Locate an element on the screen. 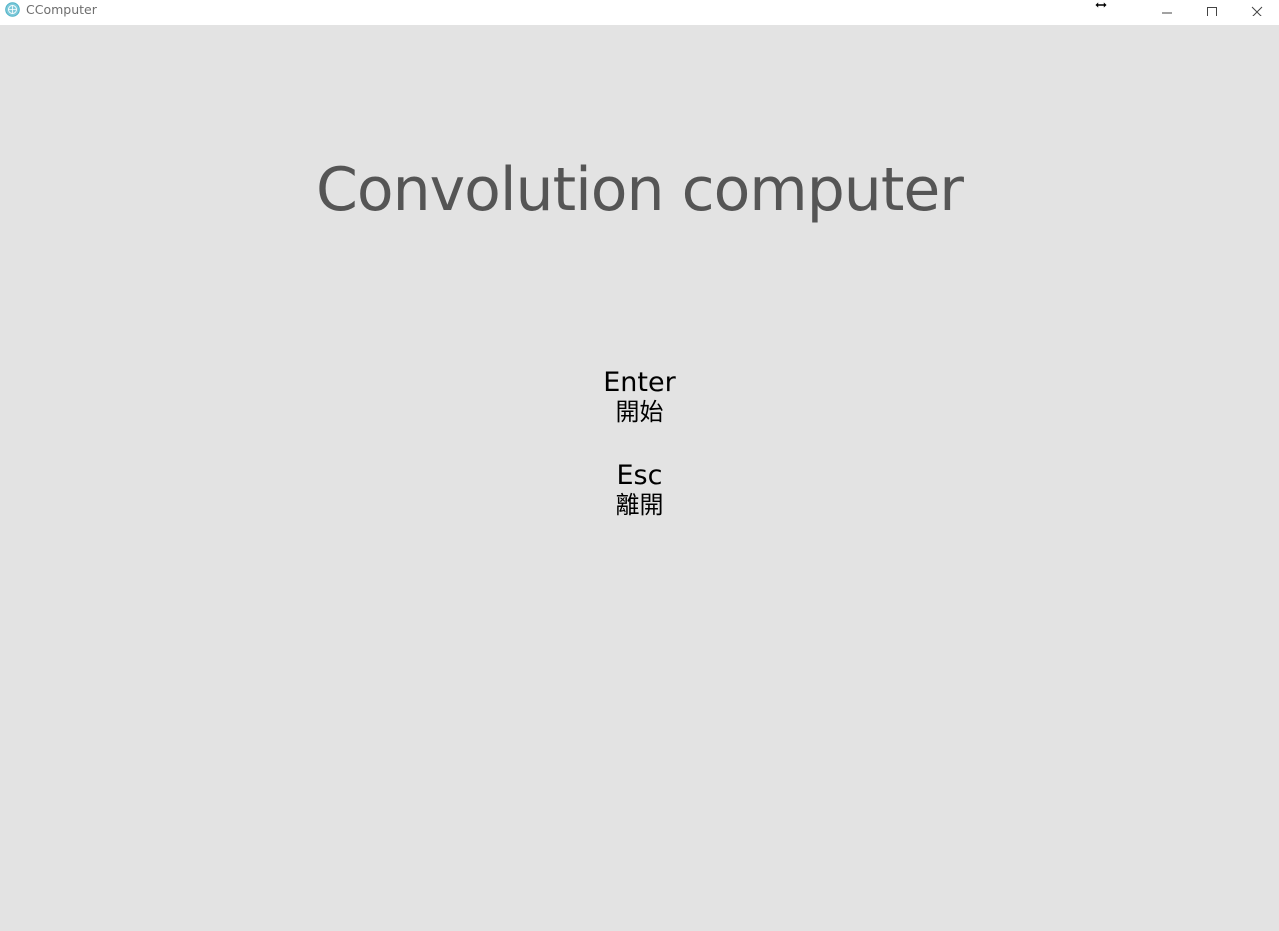 This screenshot has height=931, width=1279. start-key-label: Enter is located at coordinates (639, 382).